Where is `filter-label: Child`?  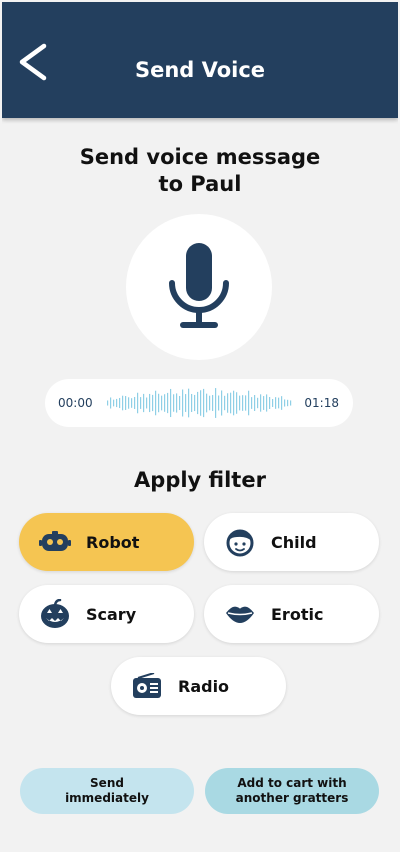
filter-label: Child is located at coordinates (294, 542).